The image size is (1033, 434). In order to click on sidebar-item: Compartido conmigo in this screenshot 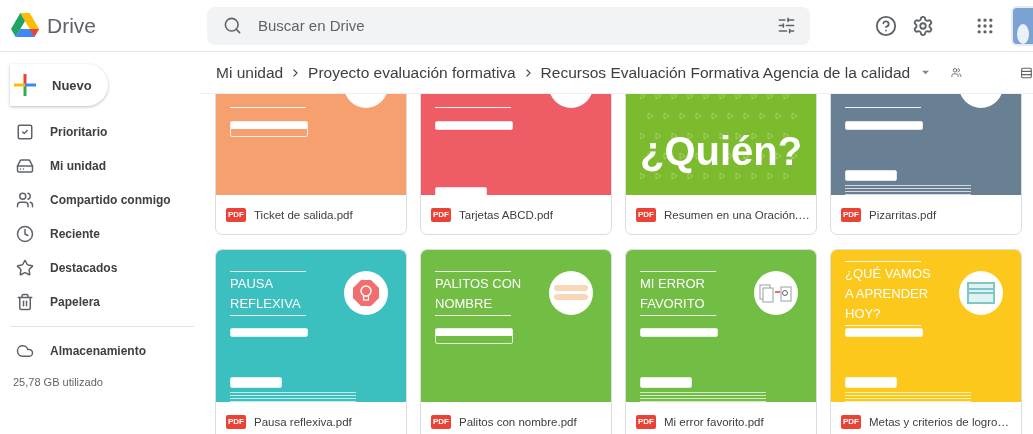, I will do `click(96, 200)`.